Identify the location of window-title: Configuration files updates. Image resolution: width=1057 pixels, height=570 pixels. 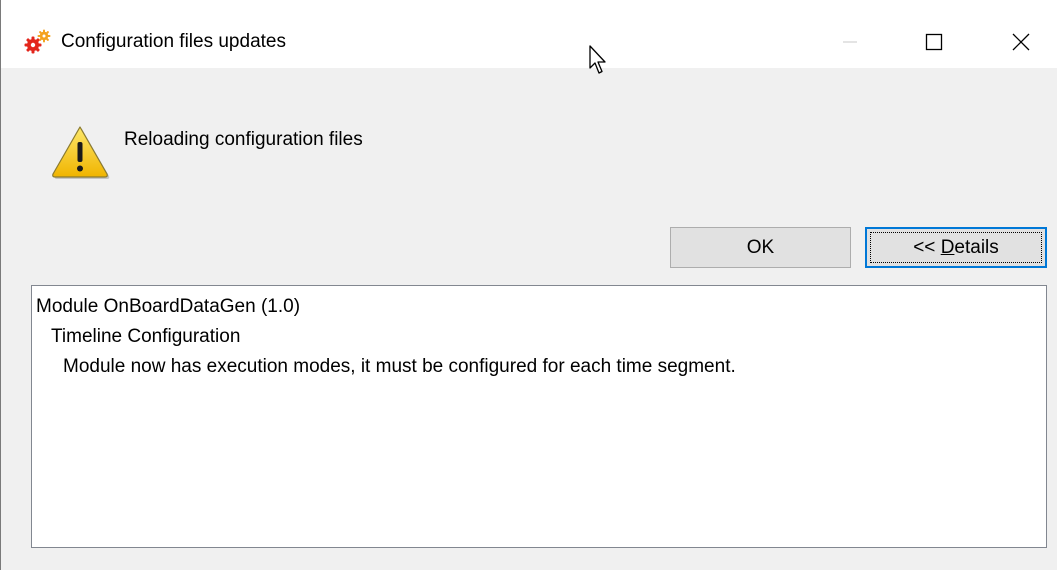
(173, 41).